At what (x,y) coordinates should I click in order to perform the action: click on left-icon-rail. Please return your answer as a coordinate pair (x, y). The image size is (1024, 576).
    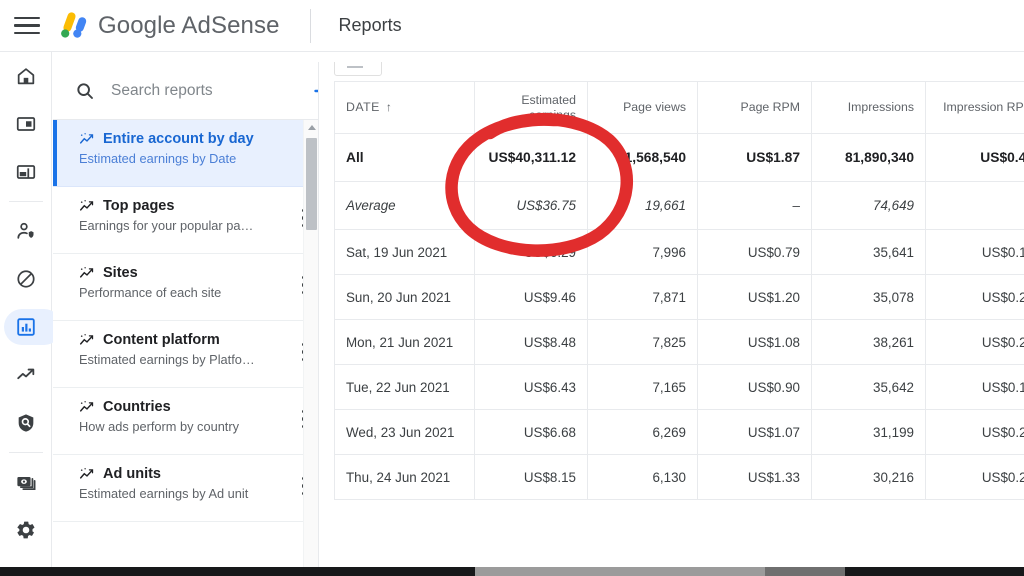
    Looking at the image, I should click on (31, 314).